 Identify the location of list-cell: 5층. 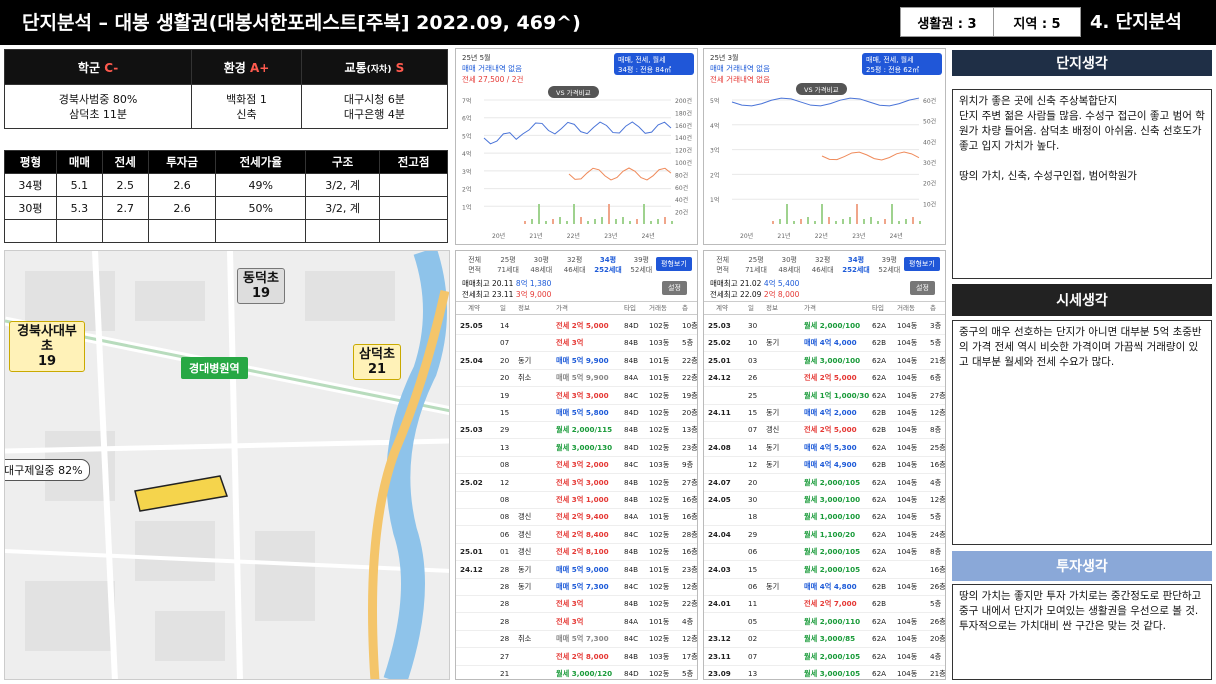
(936, 604).